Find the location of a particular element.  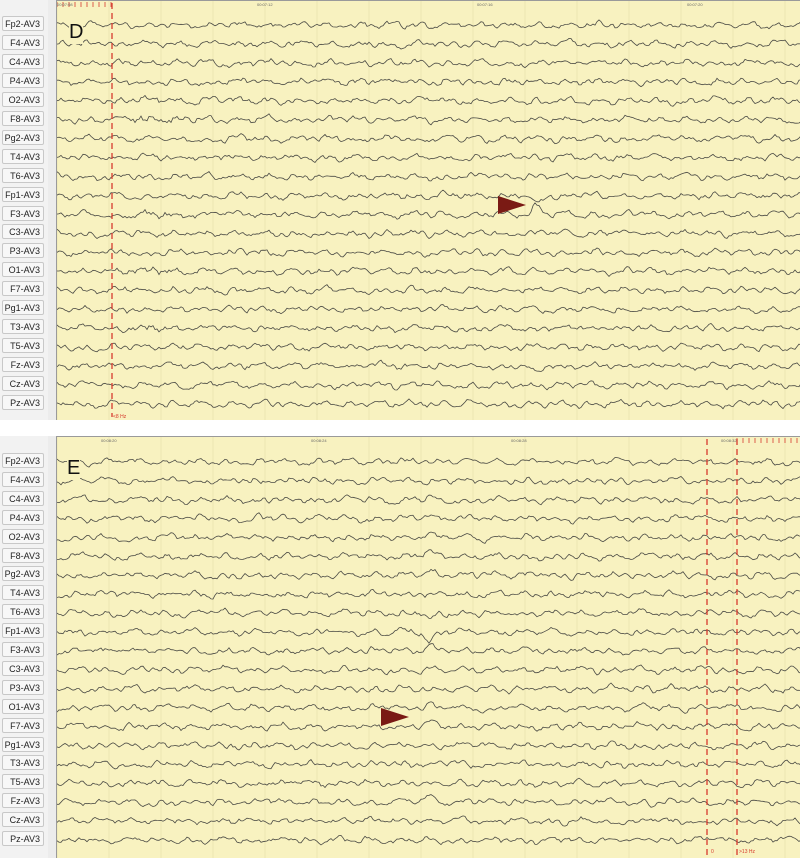

marker-label: 0 is located at coordinates (712, 852).